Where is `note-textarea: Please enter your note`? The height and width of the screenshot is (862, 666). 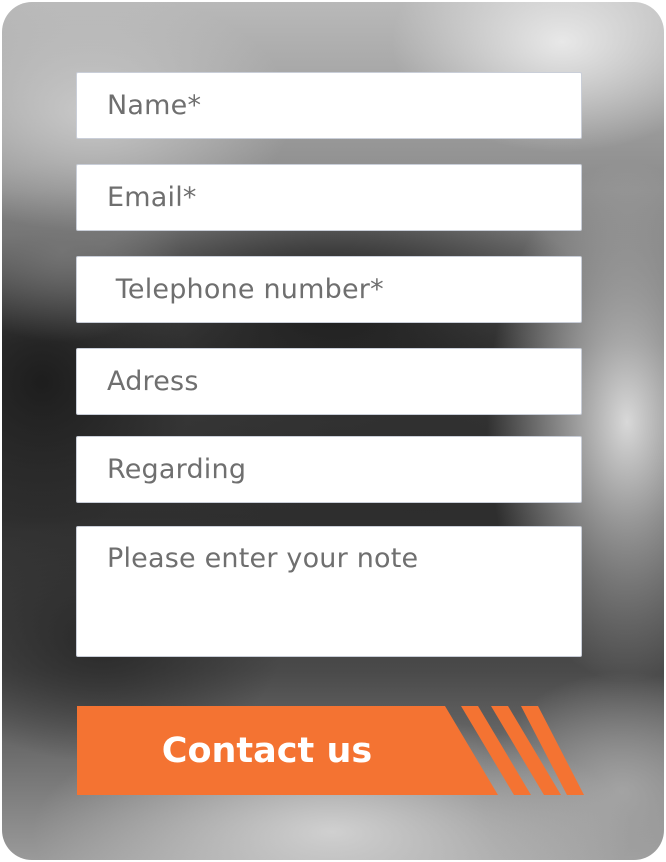
note-textarea: Please enter your note is located at coordinates (329, 591).